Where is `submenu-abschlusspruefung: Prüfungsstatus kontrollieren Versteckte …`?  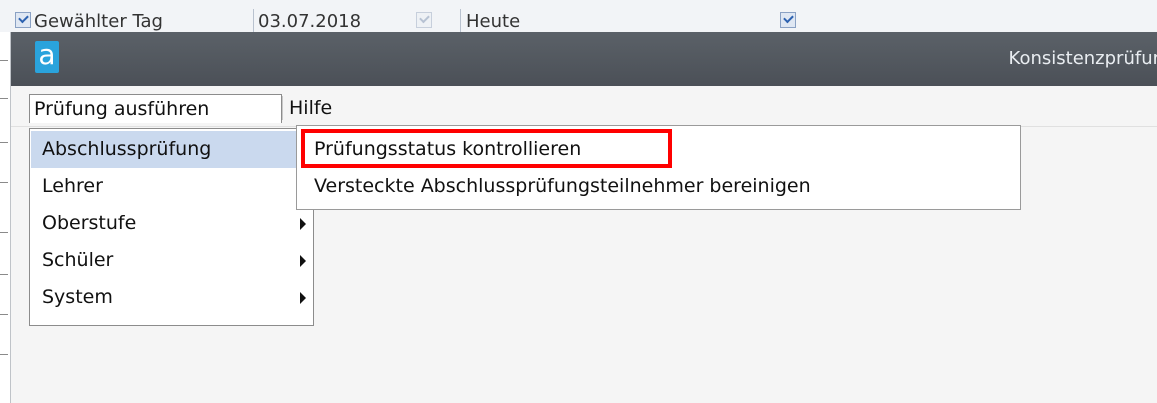
submenu-abschlusspruefung: Prüfungsstatus kontrollieren Versteckte … is located at coordinates (658, 167).